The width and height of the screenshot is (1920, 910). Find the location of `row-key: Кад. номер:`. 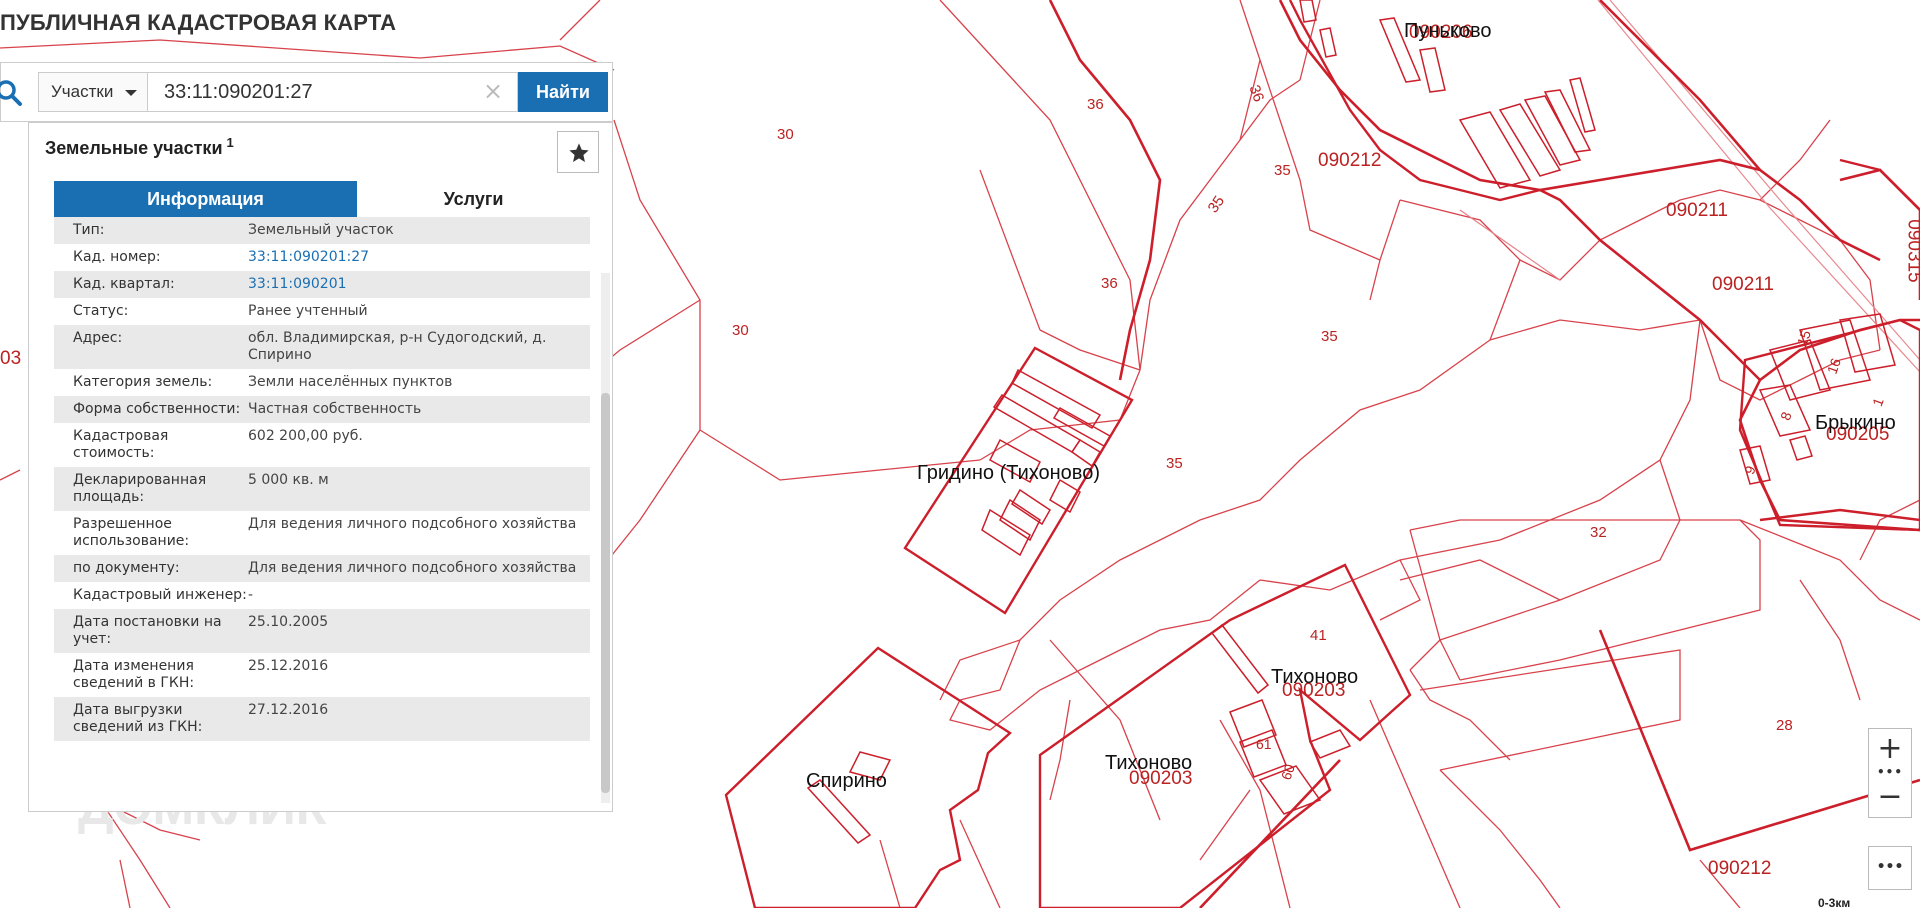

row-key: Кад. номер: is located at coordinates (117, 257).